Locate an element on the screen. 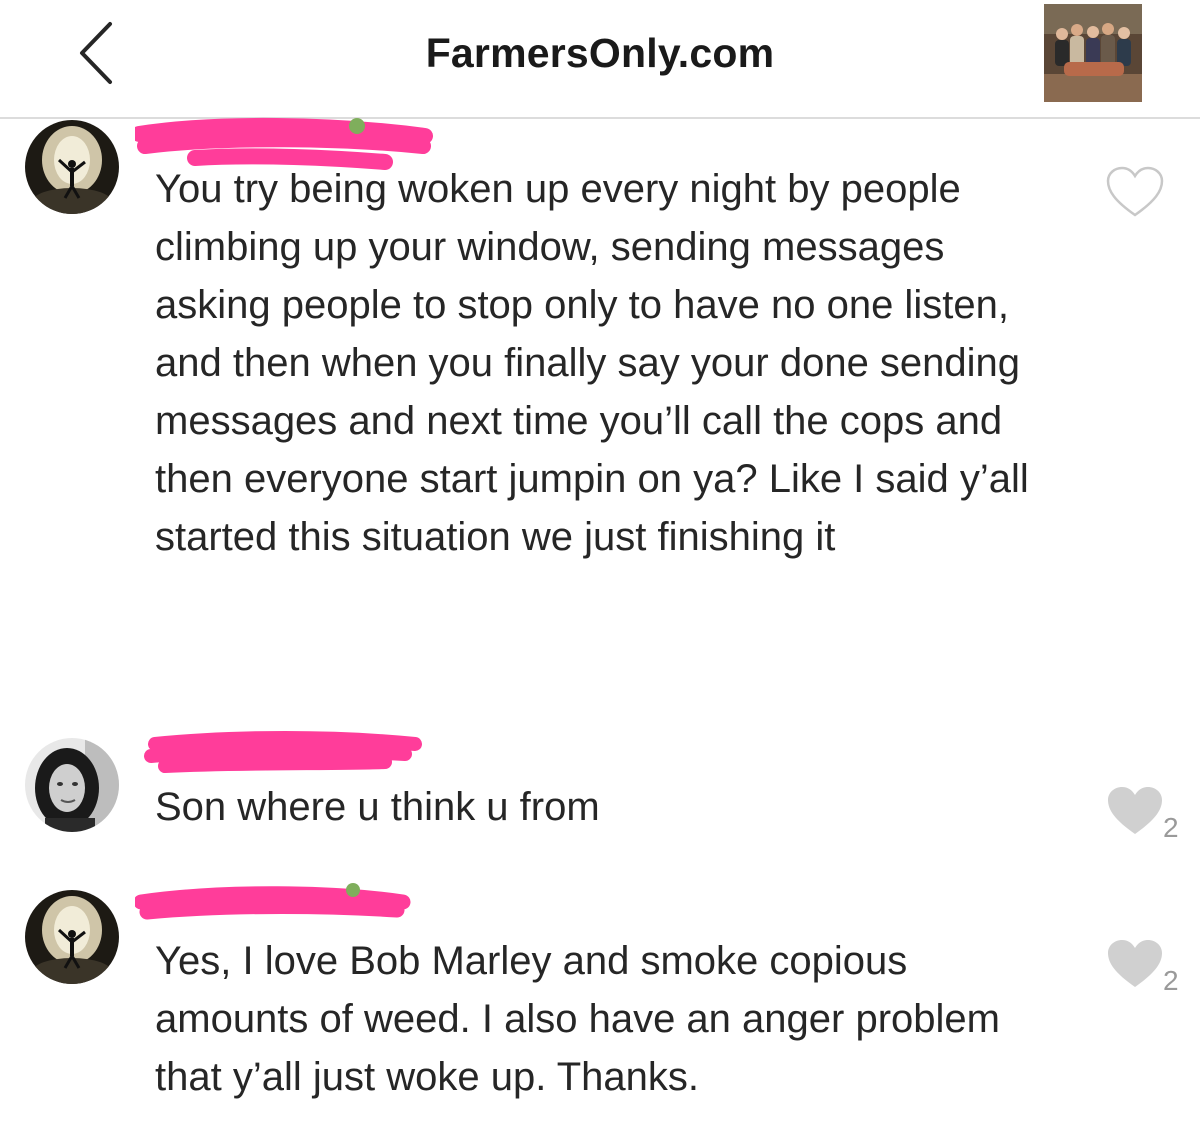  woman-portrait-avatar is located at coordinates (72, 785).